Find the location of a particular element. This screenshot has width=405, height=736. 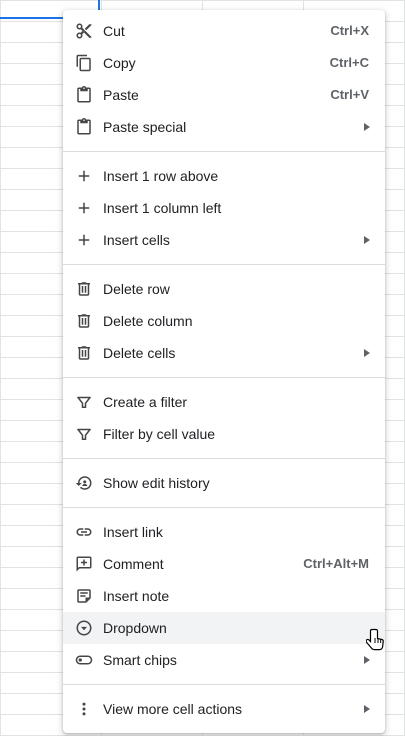

menu-item-label: Insert link is located at coordinates (133, 532).